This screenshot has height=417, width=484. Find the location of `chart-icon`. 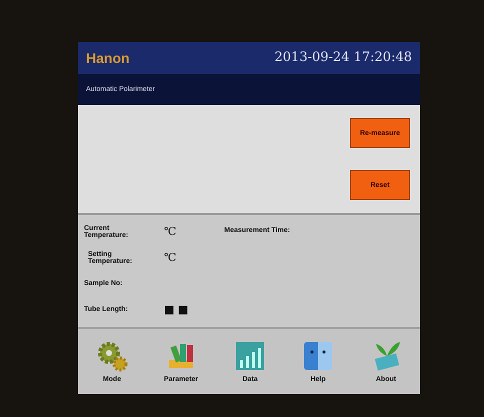

chart-icon is located at coordinates (250, 356).